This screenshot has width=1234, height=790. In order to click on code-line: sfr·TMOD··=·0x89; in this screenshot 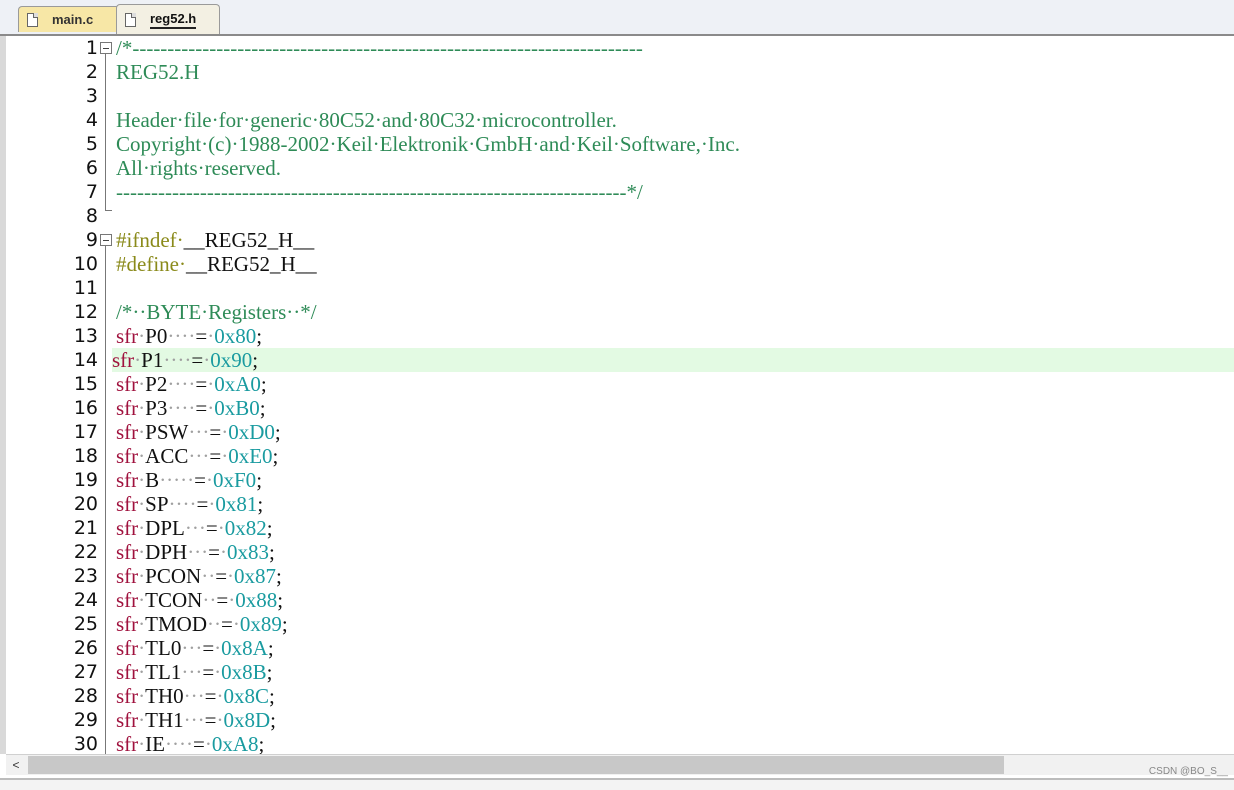, I will do `click(675, 624)`.